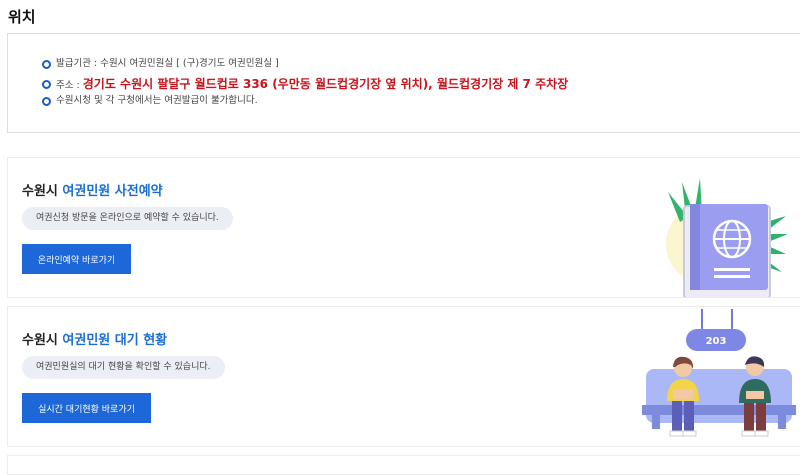  Describe the element at coordinates (123, 367) in the screenshot. I see `waiting-description: 여권민원실의 대기 현황을 확인할 수 있습니다.` at that location.